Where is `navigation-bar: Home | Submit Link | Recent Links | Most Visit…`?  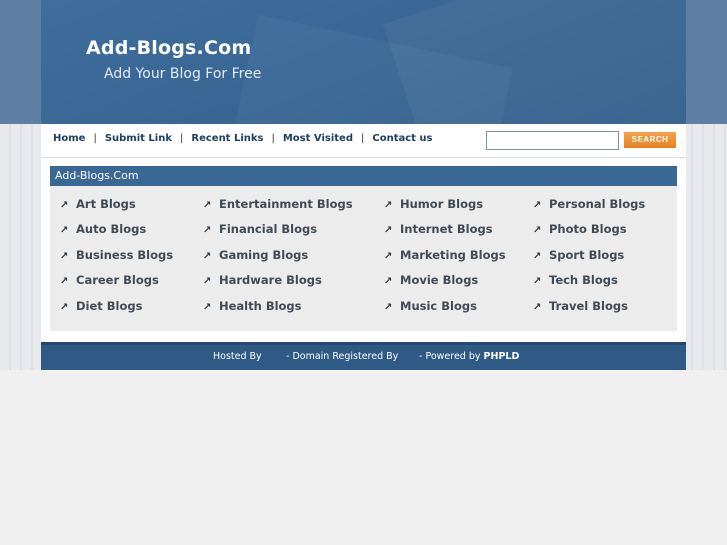 navigation-bar: Home | Submit Link | Recent Links | Most Visit… is located at coordinates (363, 141).